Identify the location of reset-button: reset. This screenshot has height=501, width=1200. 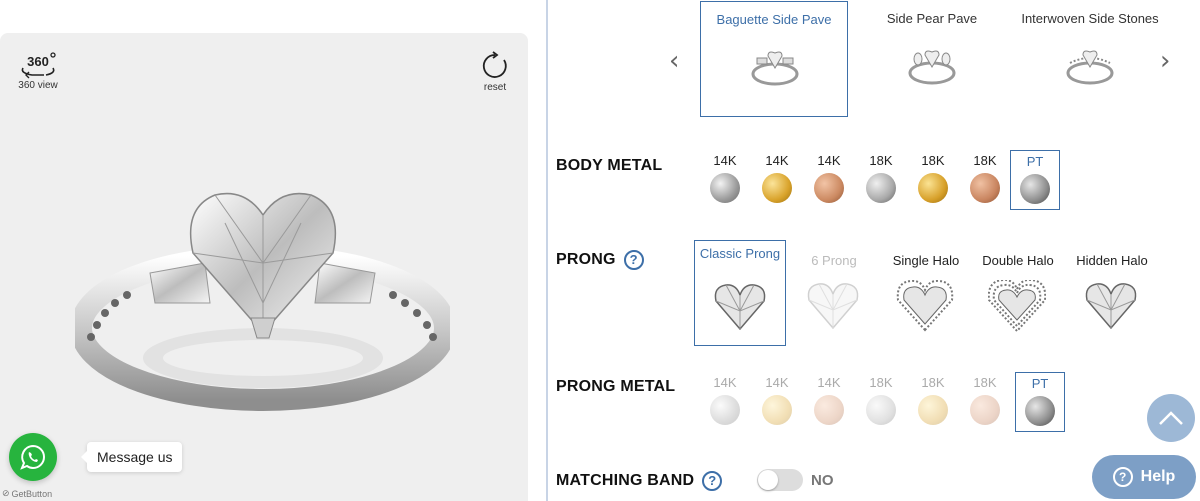
(495, 72).